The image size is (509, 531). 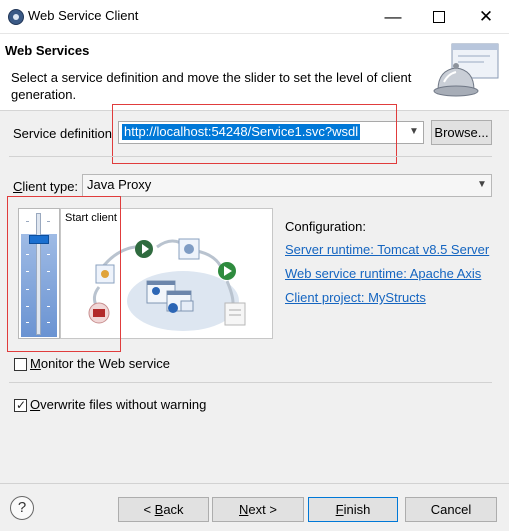 I want to click on monitor-label: Monitor the Web service, so click(x=100, y=363).